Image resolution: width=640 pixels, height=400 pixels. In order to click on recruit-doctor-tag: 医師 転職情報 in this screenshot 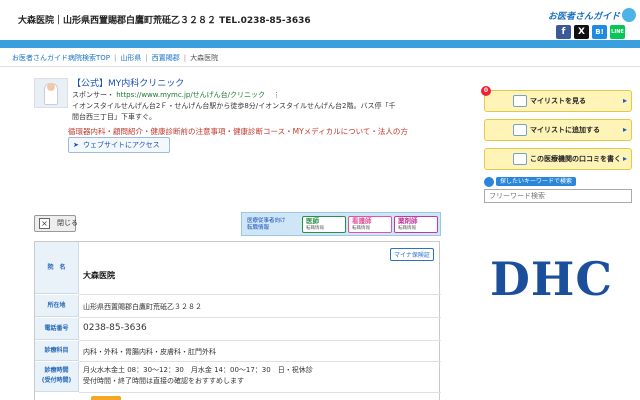, I will do `click(324, 224)`.